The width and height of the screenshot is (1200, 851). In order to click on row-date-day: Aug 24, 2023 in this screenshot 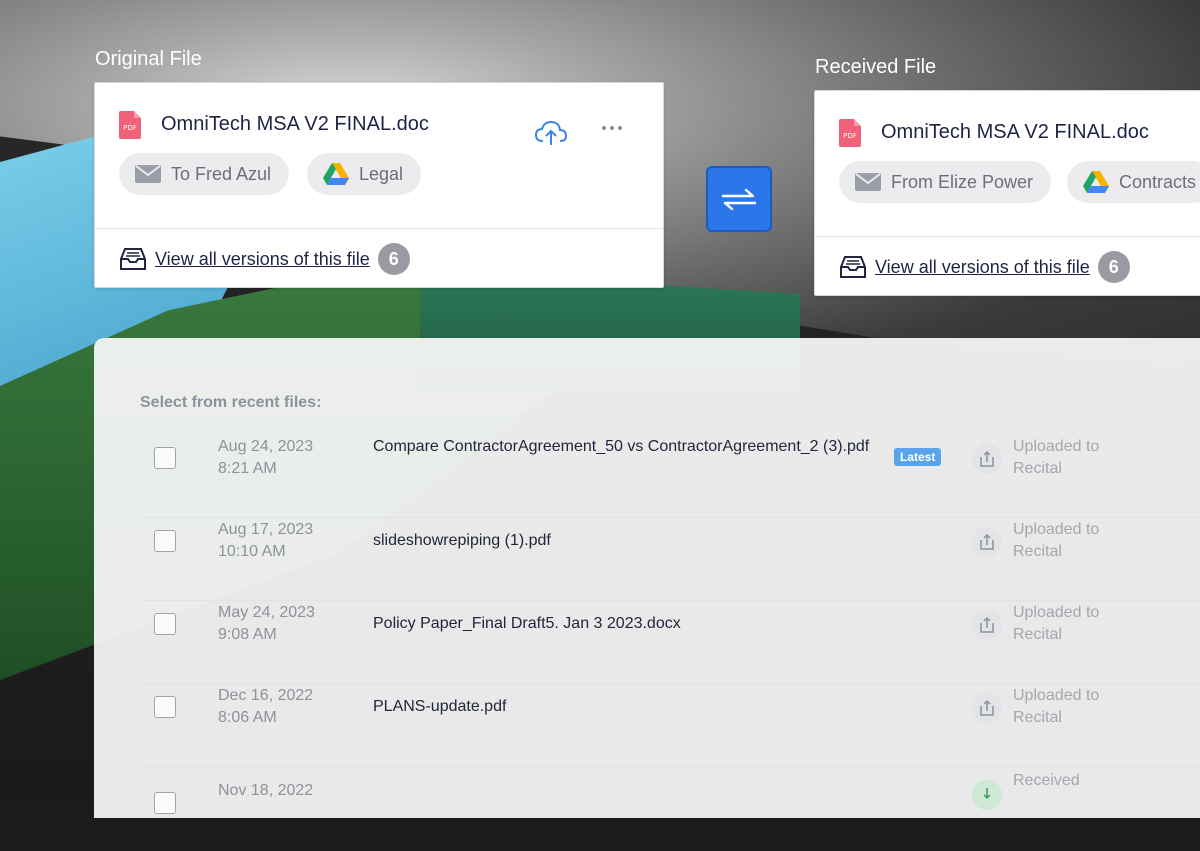, I will do `click(266, 446)`.